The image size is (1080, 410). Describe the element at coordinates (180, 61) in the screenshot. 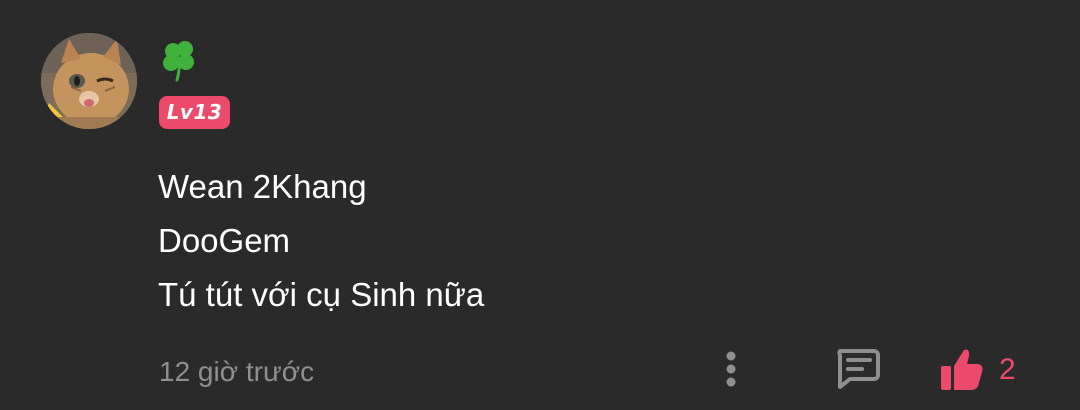

I see `four-leaf-clover-icon` at that location.